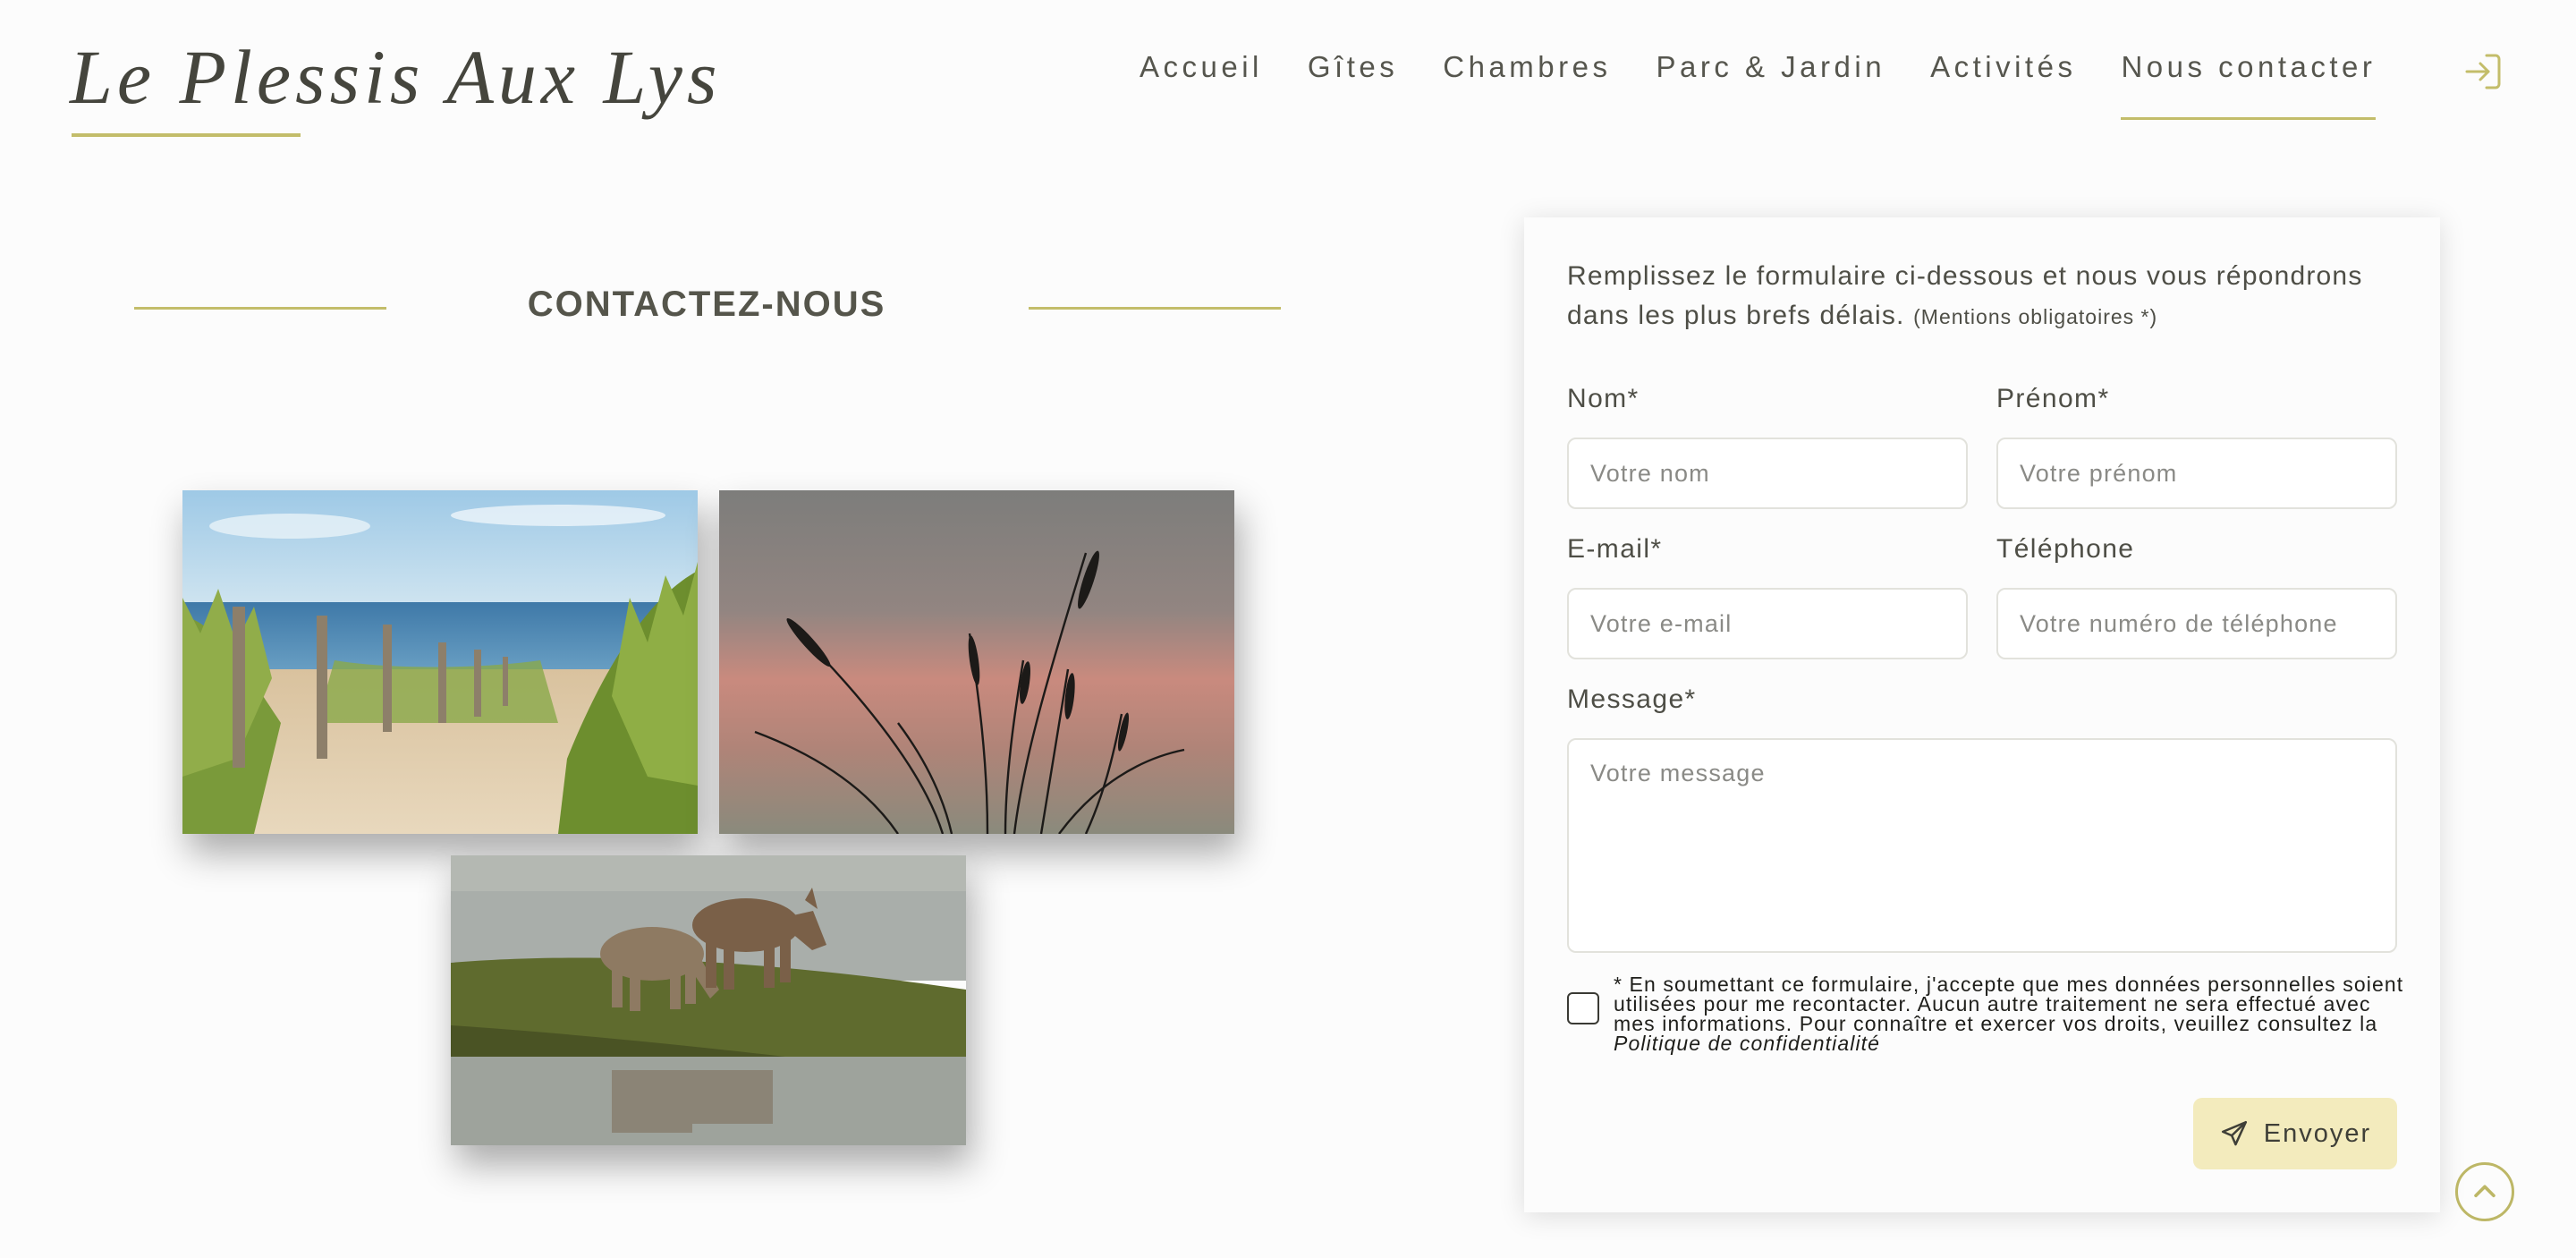 The height and width of the screenshot is (1258, 2576). What do you see at coordinates (440, 662) in the screenshot?
I see `beach-dune-path-photo` at bounding box center [440, 662].